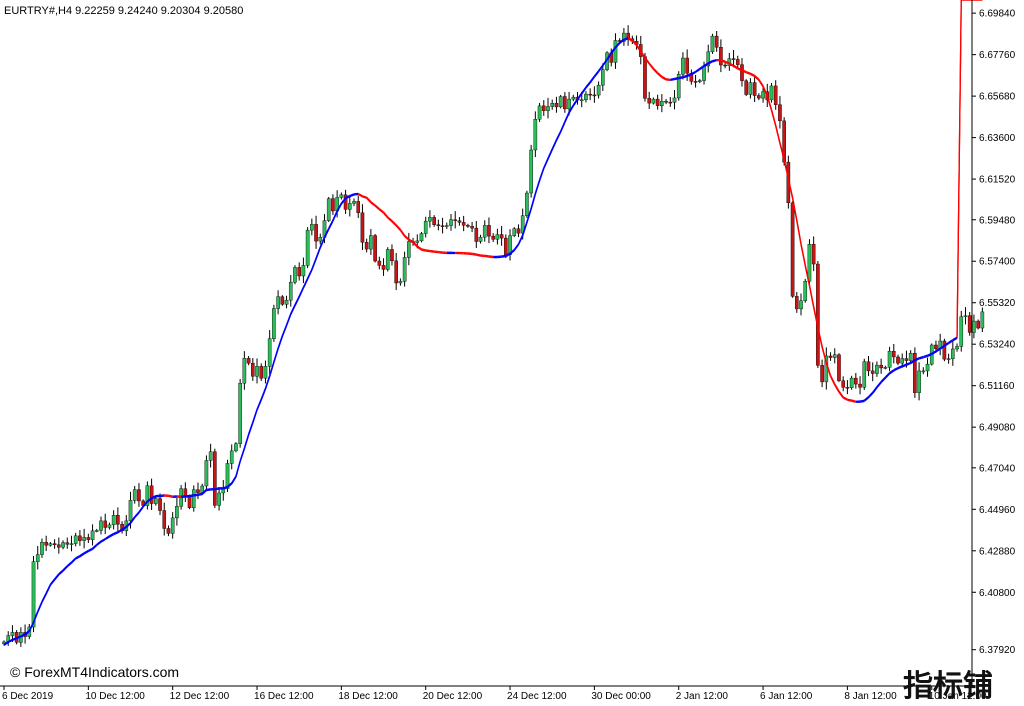 This screenshot has width=1024, height=706. I want to click on time-tick-label: 30 Dec 00:00, so click(621, 696).